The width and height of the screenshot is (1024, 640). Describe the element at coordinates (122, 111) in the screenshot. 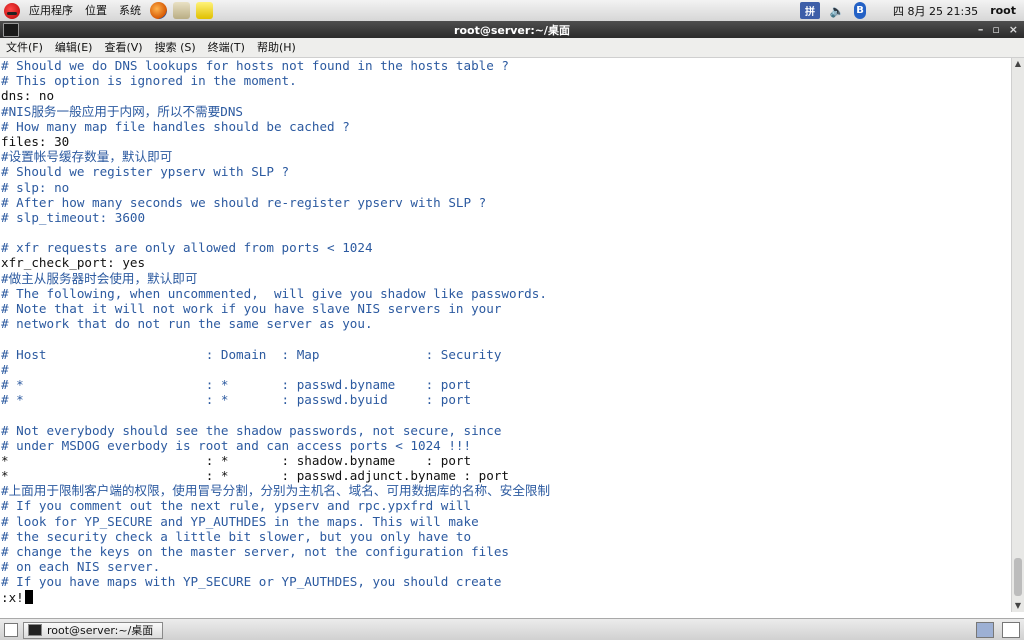

I see `terminal-line: #NIS服务一般应用于内网，所以不需要DNS` at that location.